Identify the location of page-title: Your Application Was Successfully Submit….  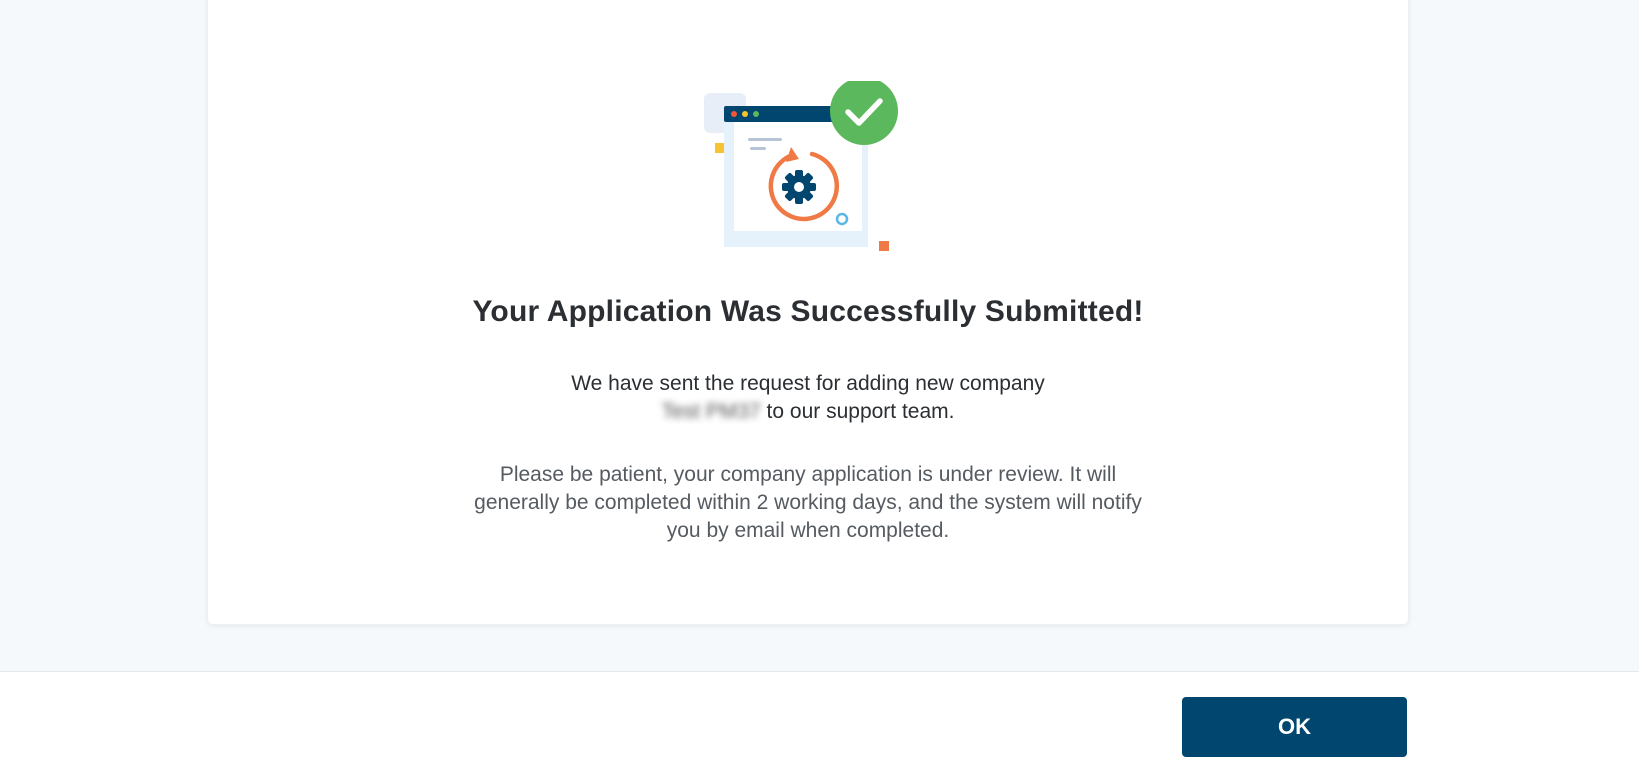
(808, 311).